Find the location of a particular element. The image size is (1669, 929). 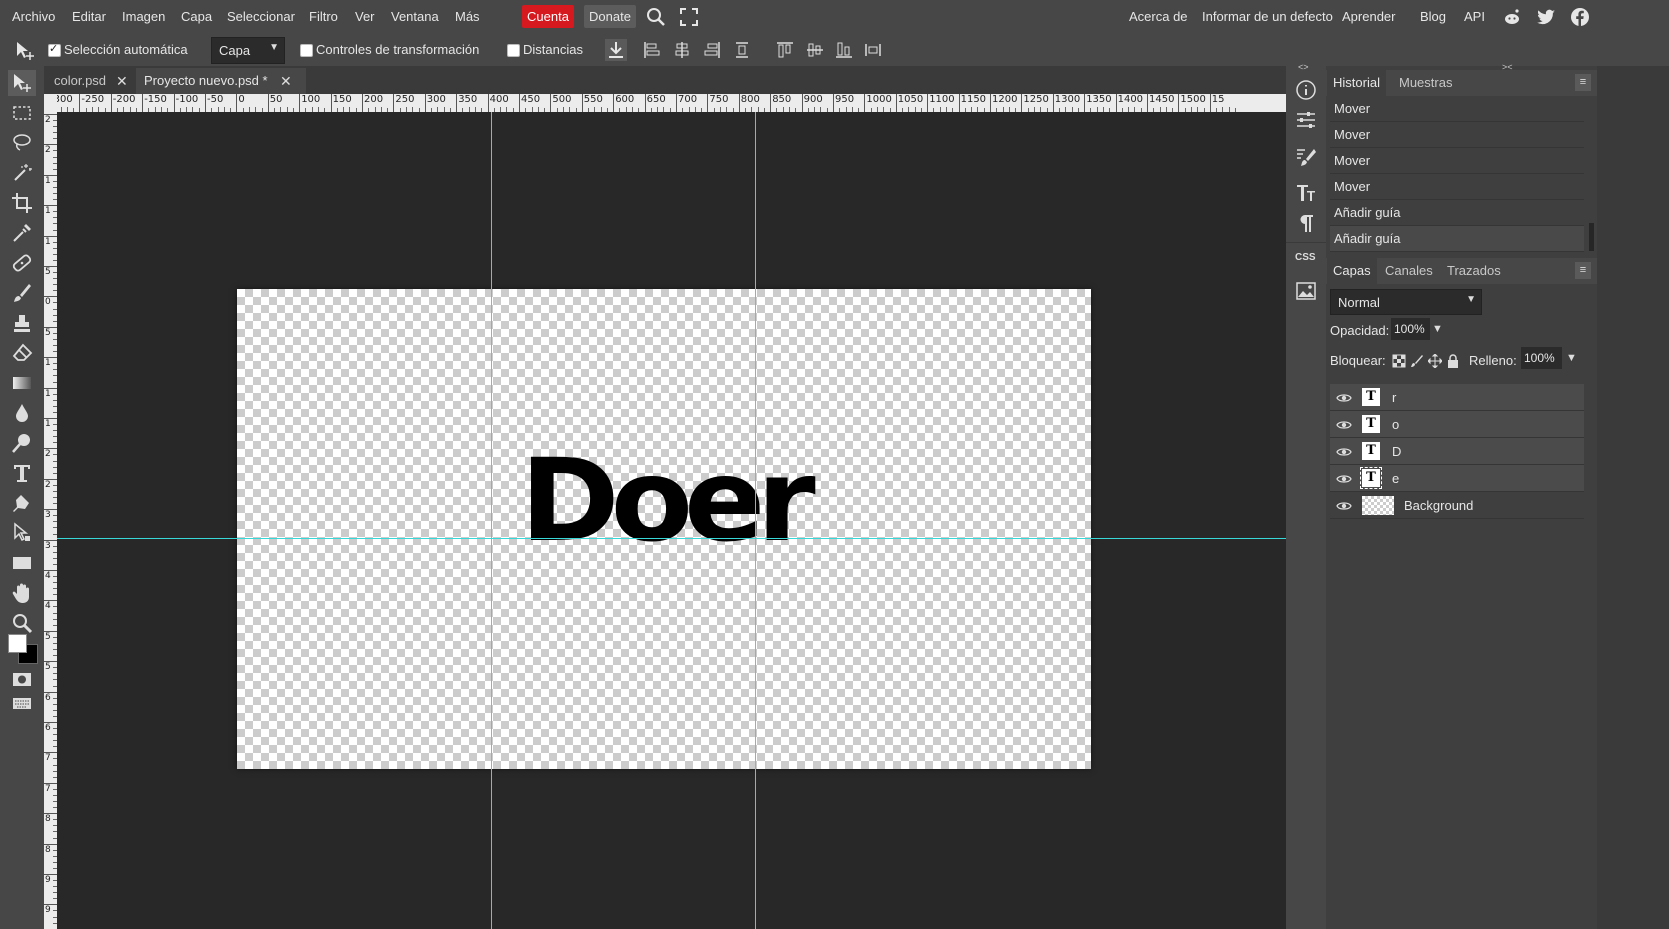

color-swatches is located at coordinates (22, 648).